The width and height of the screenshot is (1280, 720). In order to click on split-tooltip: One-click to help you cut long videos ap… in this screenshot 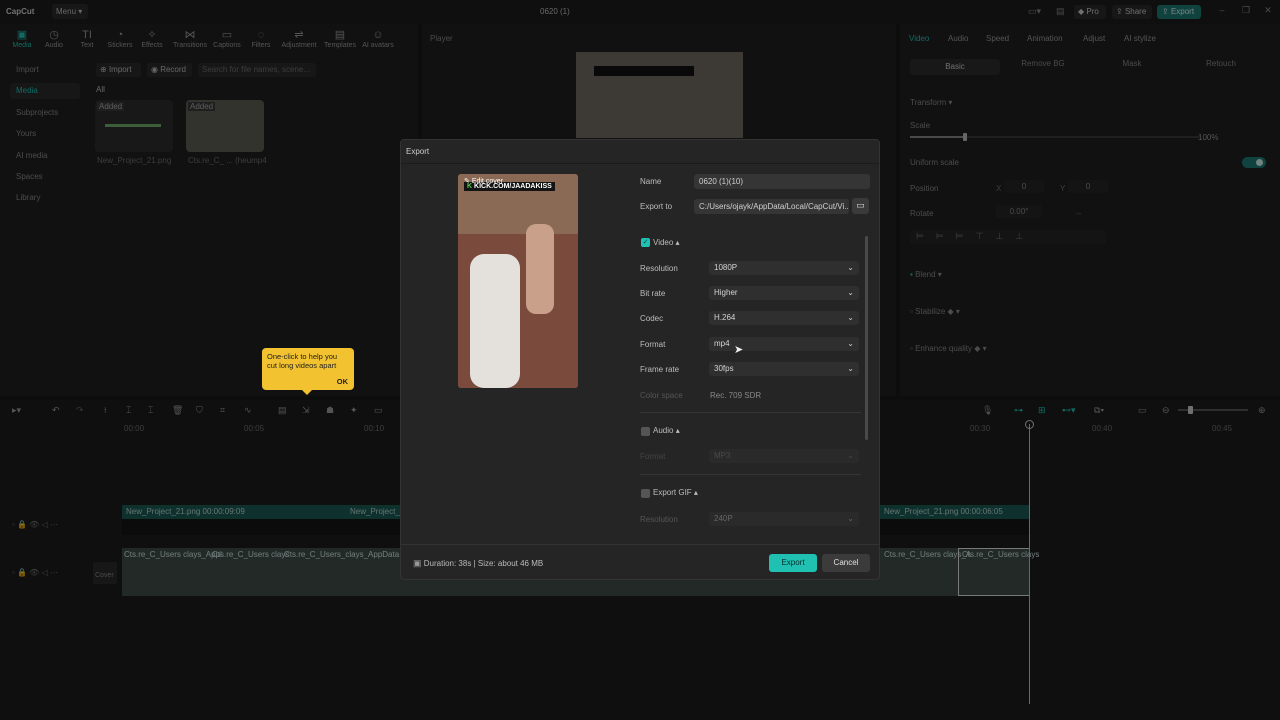, I will do `click(308, 371)`.